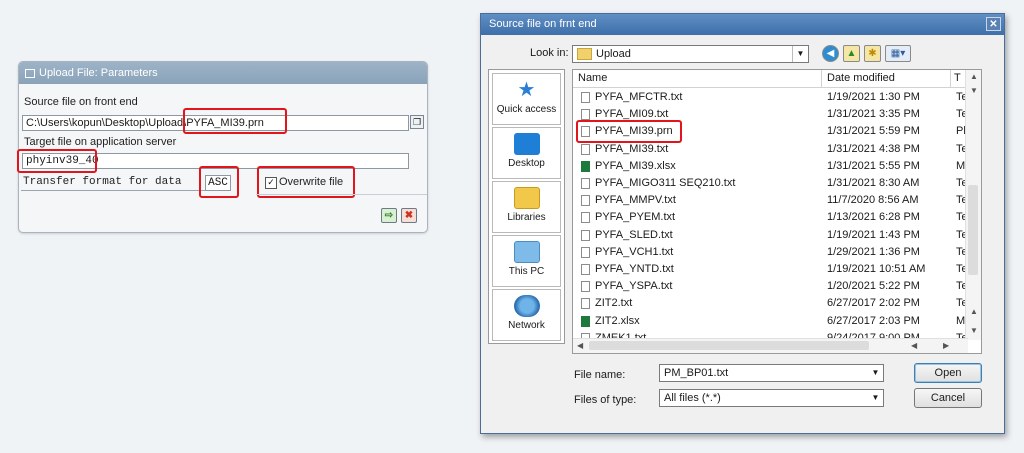 The width and height of the screenshot is (1024, 453). I want to click on file-name: PYFA_VCH1.txt, so click(634, 251).